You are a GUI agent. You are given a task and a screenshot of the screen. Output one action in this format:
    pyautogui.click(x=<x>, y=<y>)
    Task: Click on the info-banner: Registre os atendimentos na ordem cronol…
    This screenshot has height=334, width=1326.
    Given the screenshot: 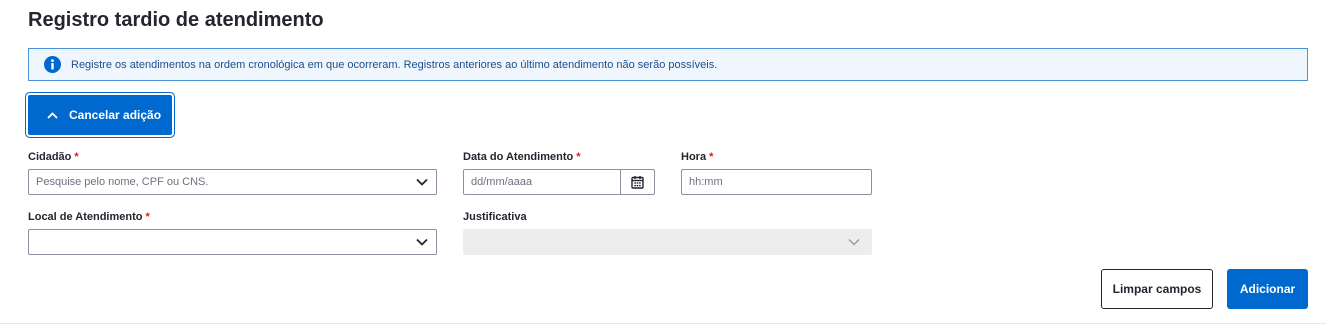 What is the action you would take?
    pyautogui.click(x=668, y=64)
    